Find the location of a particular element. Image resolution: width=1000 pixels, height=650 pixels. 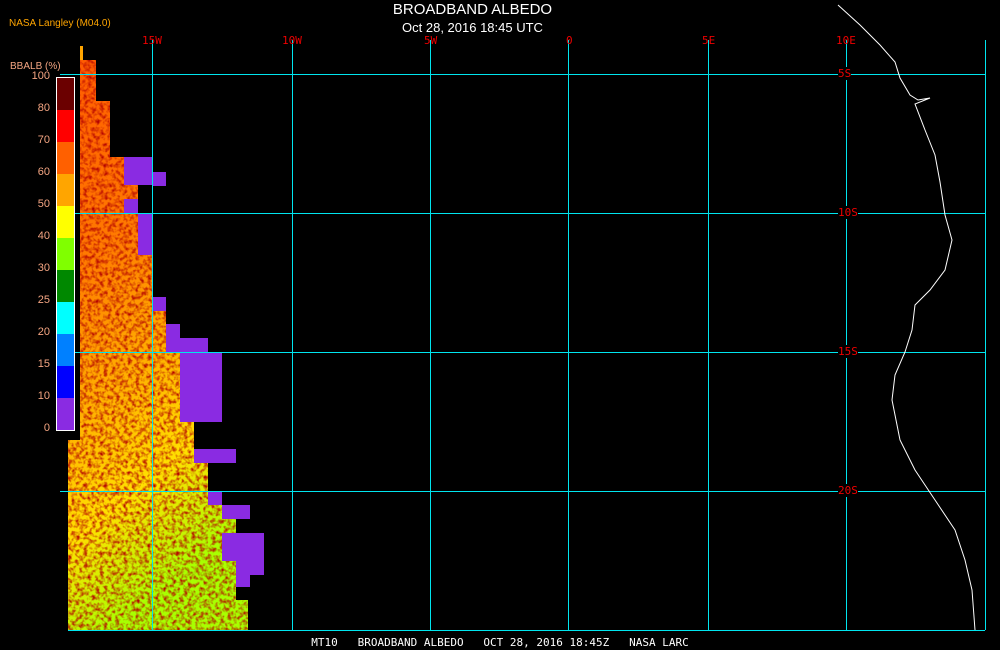

legend-label: 15 is located at coordinates (43, 364).